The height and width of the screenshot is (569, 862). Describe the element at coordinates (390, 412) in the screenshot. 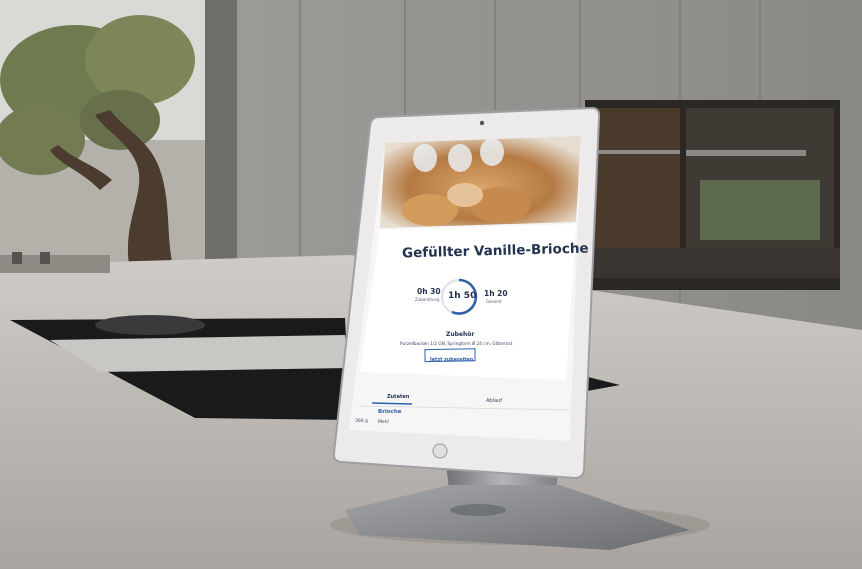

I see `section-heading: Brioche` at that location.